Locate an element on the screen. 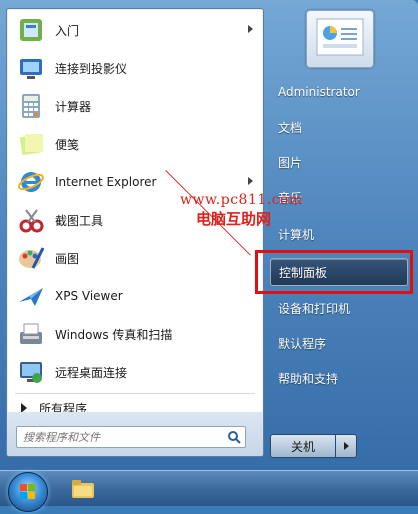 The width and height of the screenshot is (418, 514). search-box is located at coordinates (131, 437).